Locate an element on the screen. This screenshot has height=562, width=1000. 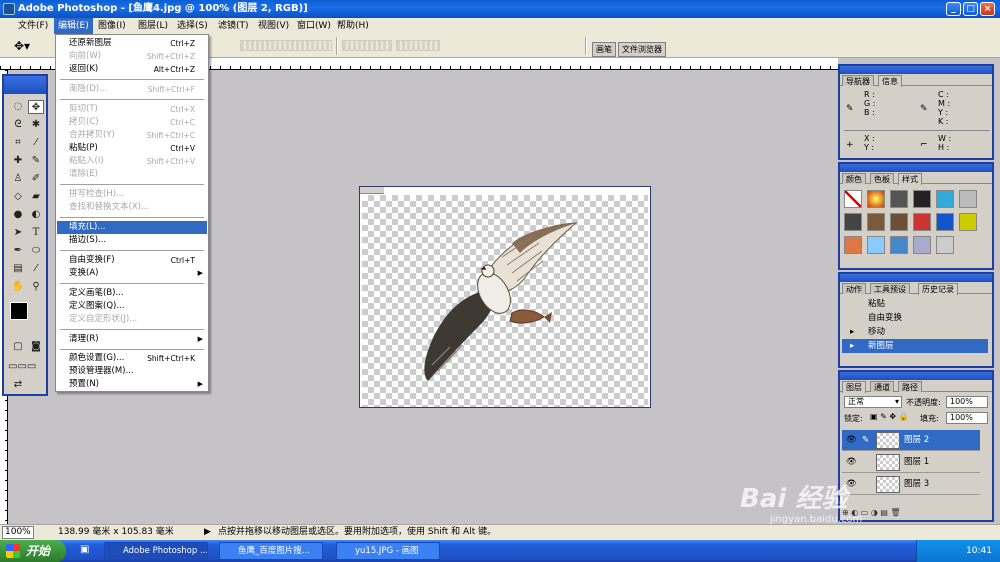
maximize-button: □ is located at coordinates (970, 9).